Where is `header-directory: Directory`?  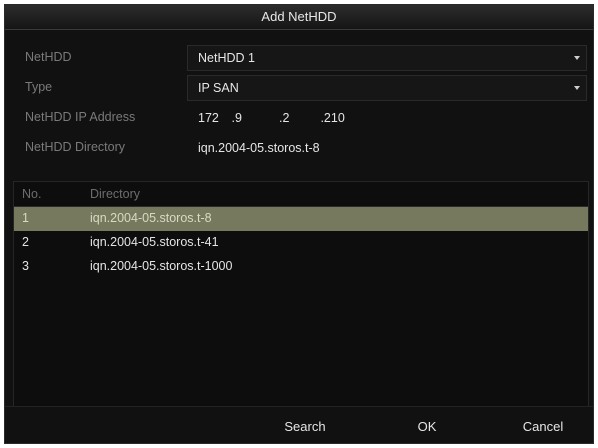
header-directory: Directory is located at coordinates (115, 194).